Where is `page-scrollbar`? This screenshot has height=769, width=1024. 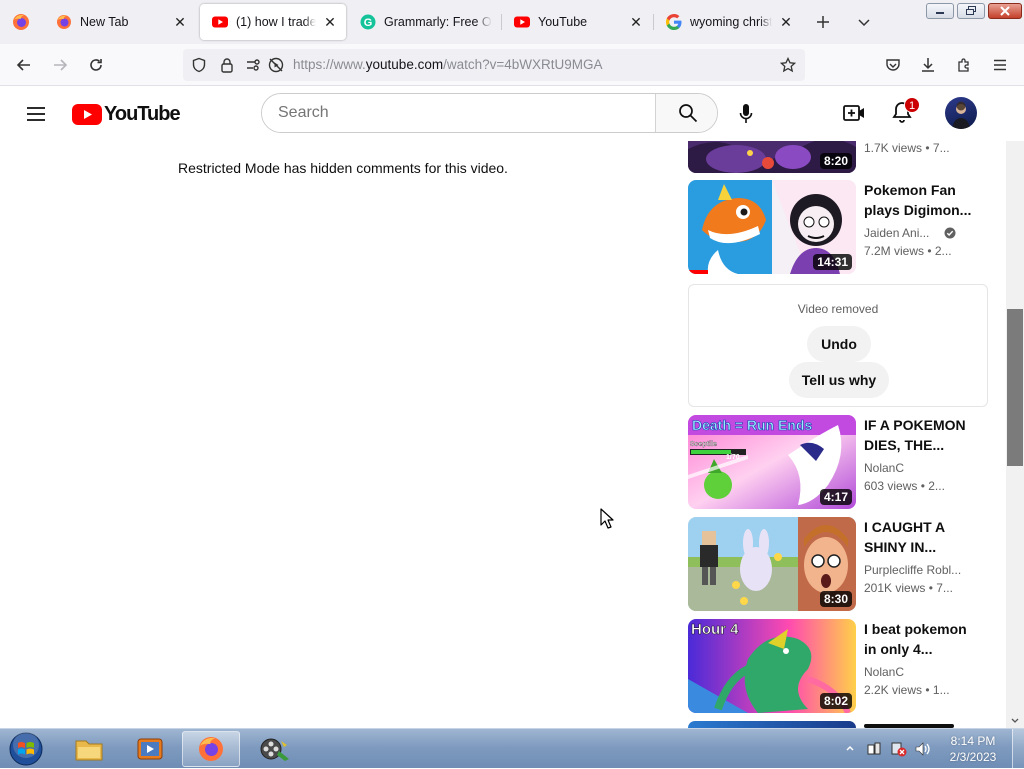
page-scrollbar is located at coordinates (1015, 434).